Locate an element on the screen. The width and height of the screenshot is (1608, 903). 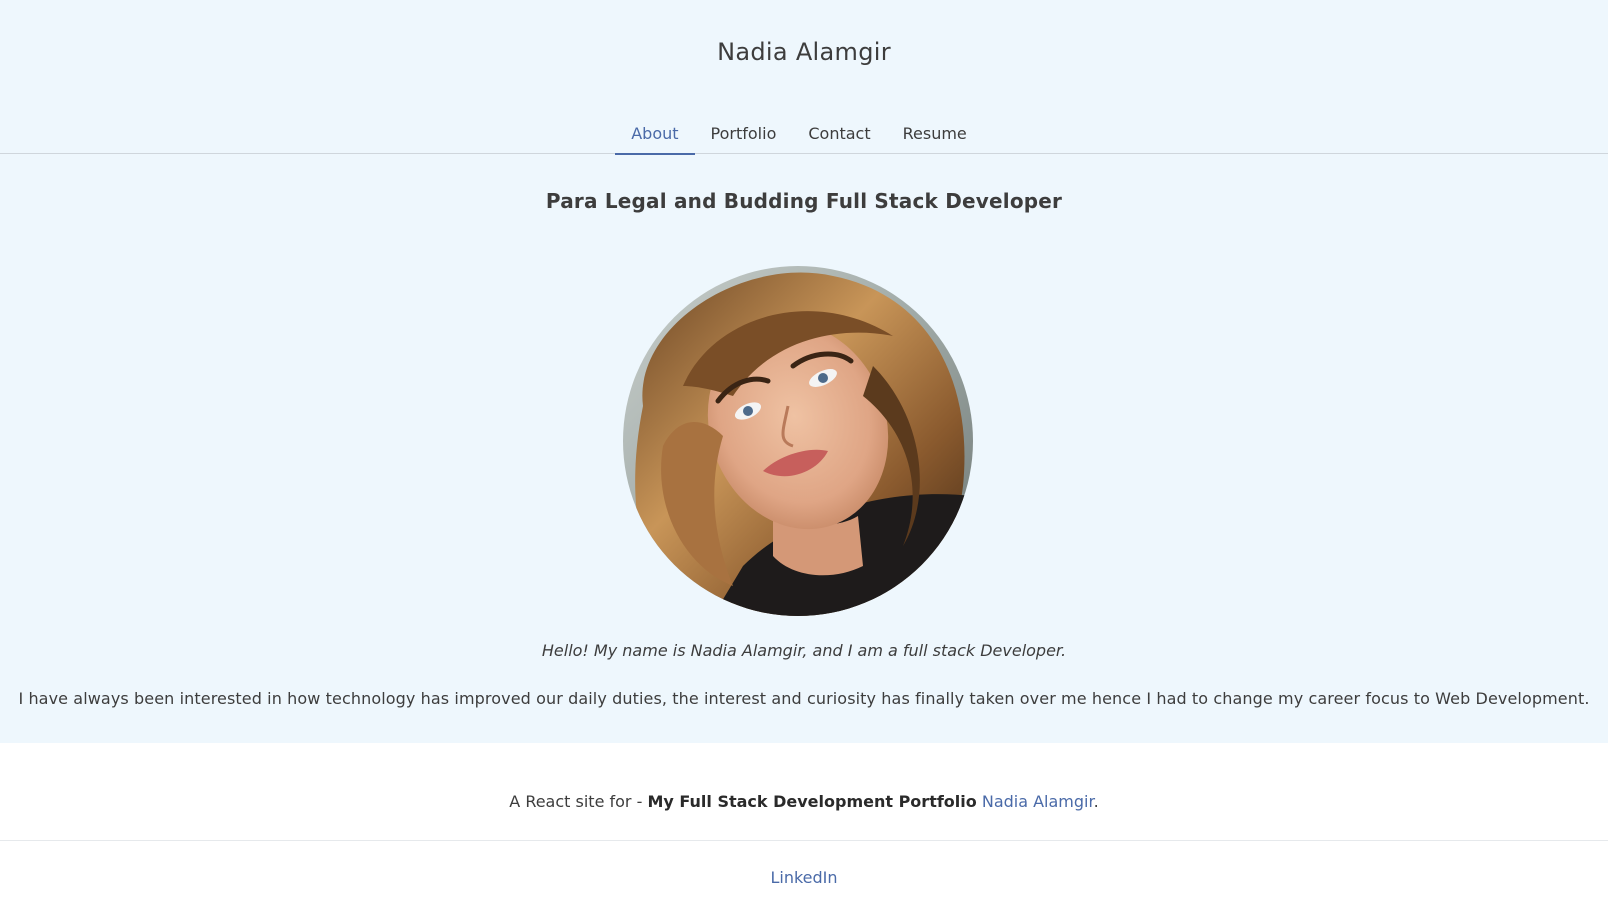
nav-item-about: About is located at coordinates (655, 134).